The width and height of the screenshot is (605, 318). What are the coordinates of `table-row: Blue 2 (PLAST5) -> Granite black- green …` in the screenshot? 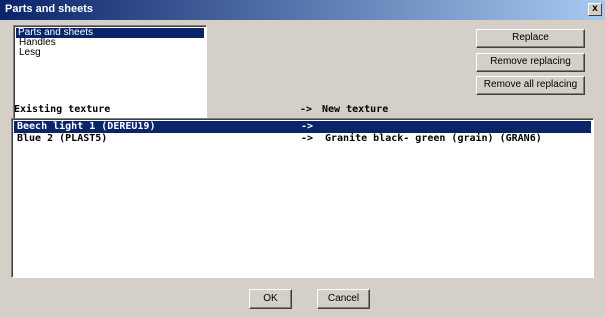 It's located at (302, 139).